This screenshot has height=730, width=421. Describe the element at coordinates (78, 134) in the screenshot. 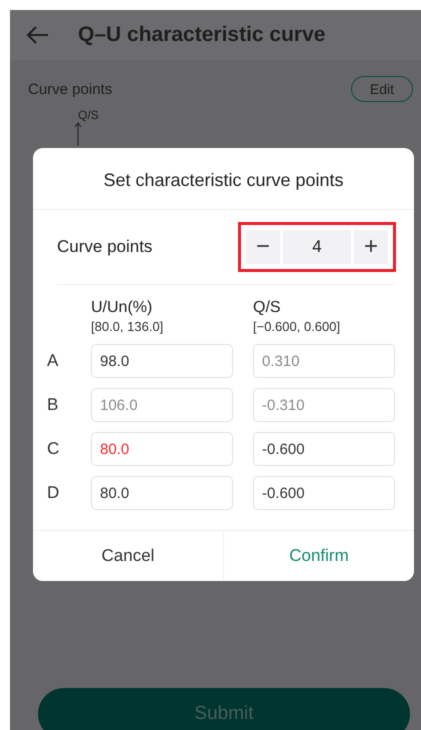

I see `axis-line` at that location.